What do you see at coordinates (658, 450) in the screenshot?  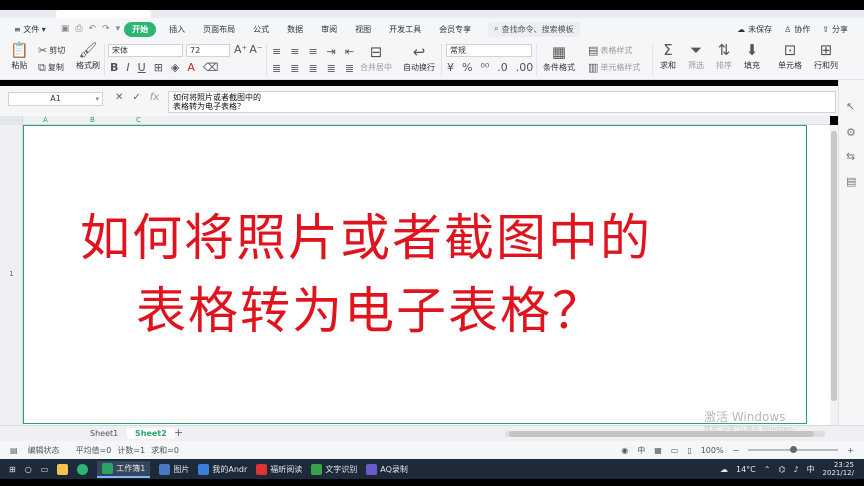 I see `view-normal-icon: ▦` at bounding box center [658, 450].